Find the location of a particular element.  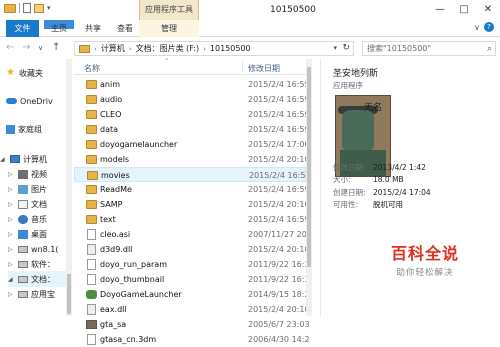

expand-ribbon-icon: ∨ is located at coordinates (477, 27).